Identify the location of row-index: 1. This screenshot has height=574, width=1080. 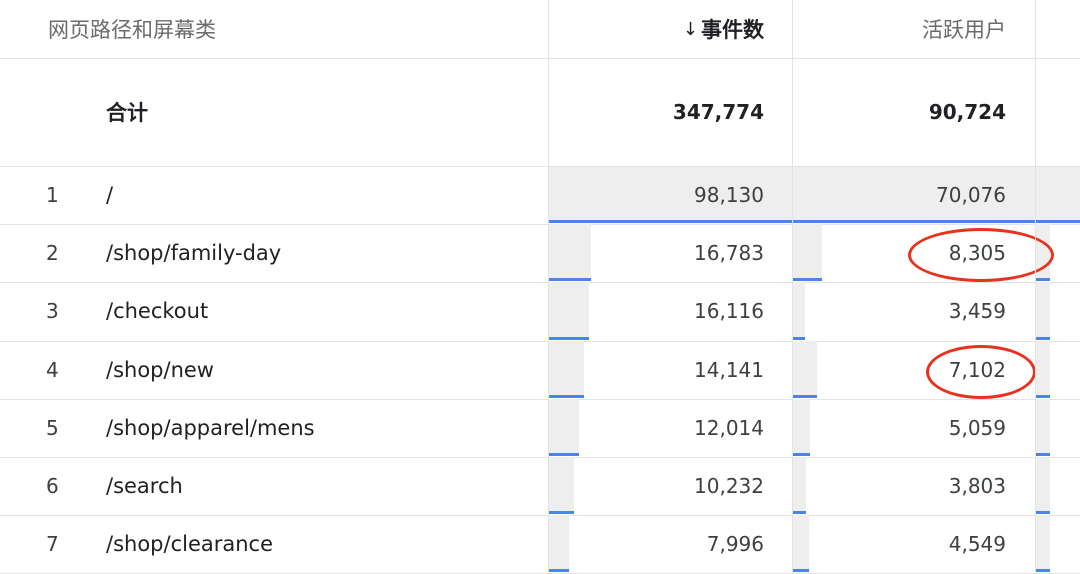
(52, 195).